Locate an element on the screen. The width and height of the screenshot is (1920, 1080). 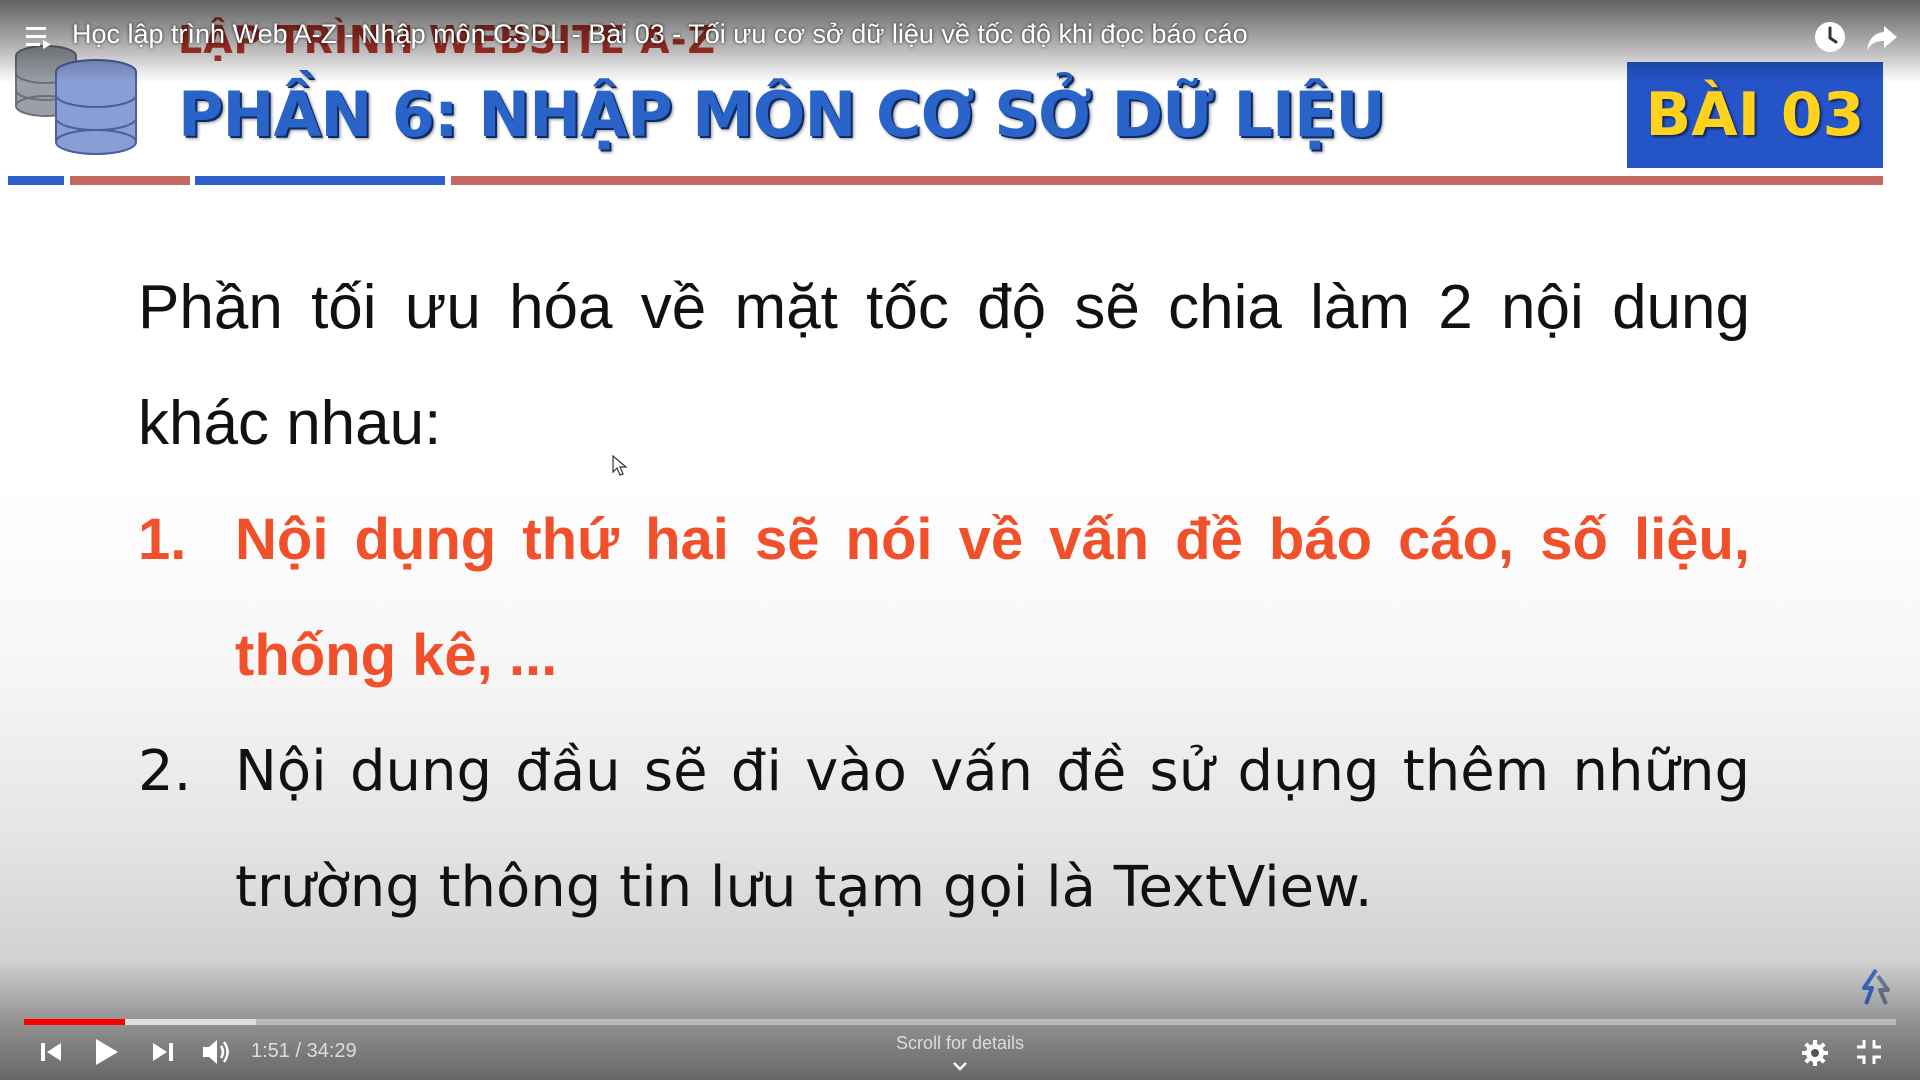
chevron-down-icon is located at coordinates (960, 1066).